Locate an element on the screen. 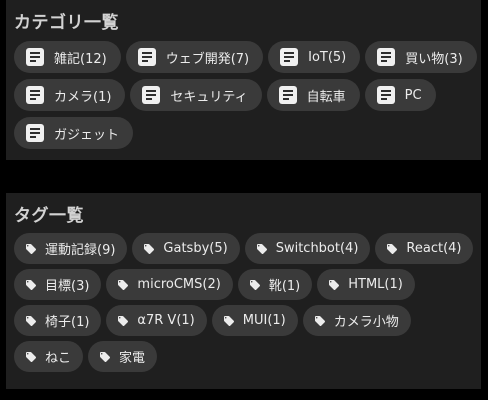 The image size is (488, 400). category-chip-label: 買い物(3) is located at coordinates (434, 59).